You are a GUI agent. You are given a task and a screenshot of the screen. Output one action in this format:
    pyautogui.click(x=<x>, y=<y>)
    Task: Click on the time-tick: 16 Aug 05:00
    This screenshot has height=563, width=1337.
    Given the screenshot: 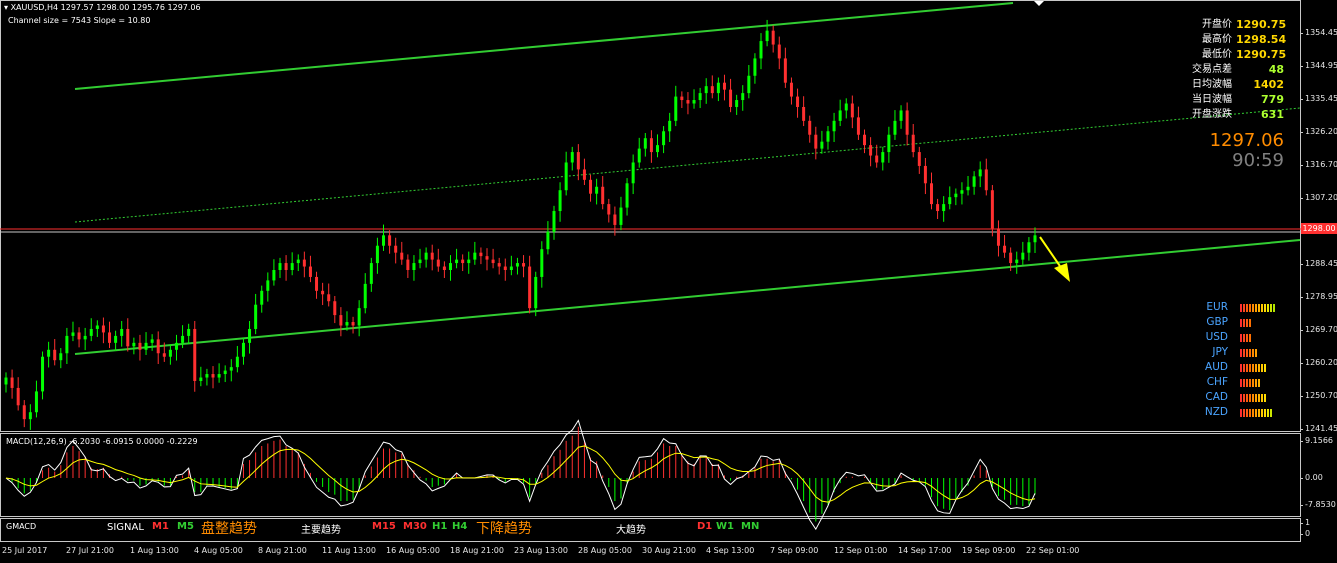 What is the action you would take?
    pyautogui.click(x=413, y=550)
    